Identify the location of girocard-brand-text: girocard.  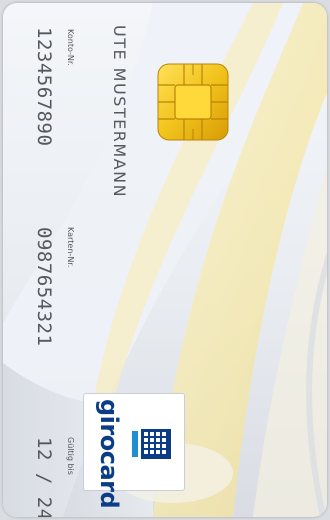
(109, 454).